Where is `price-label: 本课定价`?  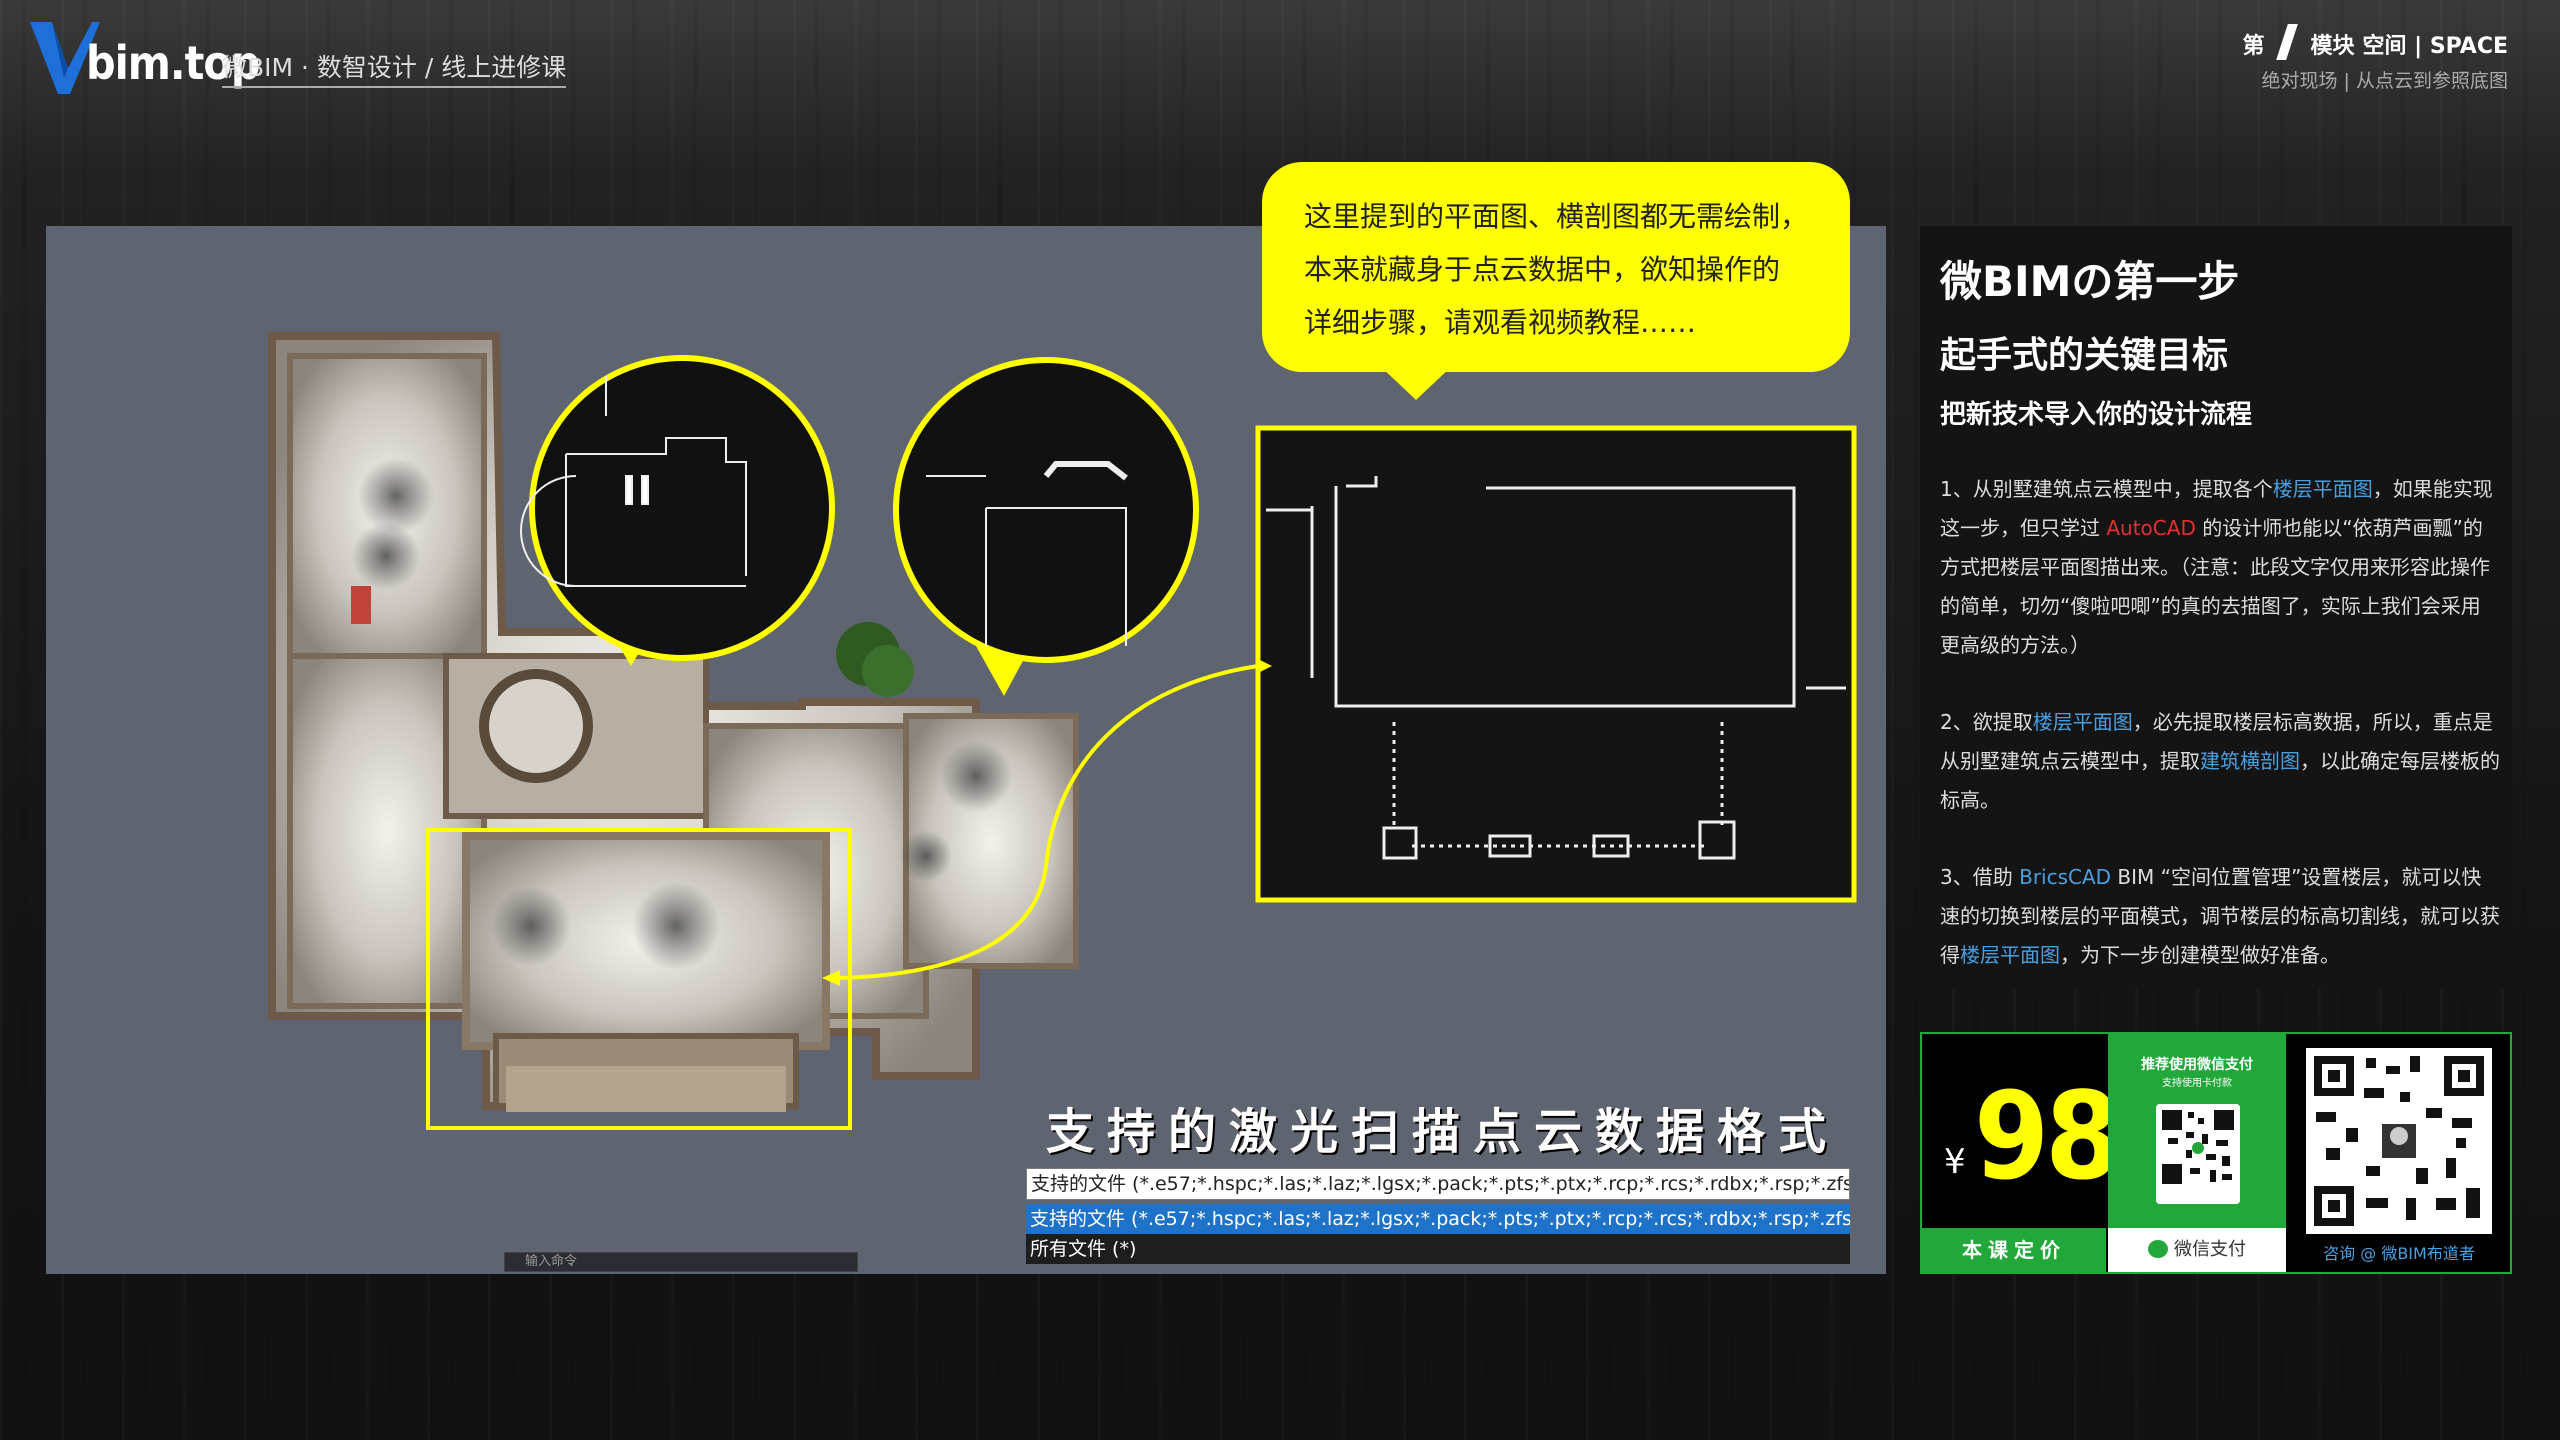
price-label: 本课定价 is located at coordinates (2014, 1250).